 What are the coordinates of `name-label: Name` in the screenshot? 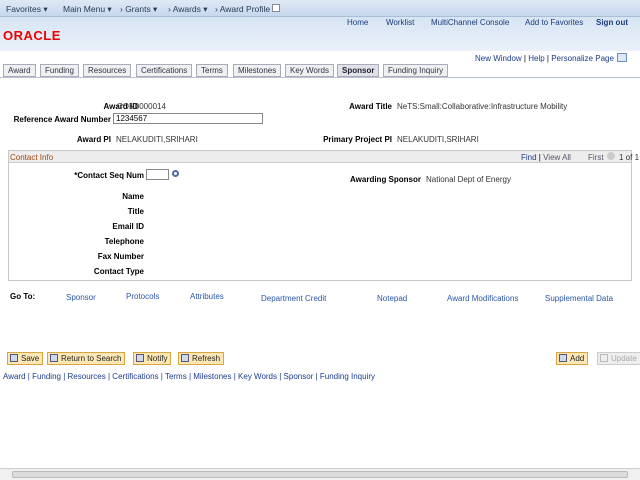 It's located at (133, 196).